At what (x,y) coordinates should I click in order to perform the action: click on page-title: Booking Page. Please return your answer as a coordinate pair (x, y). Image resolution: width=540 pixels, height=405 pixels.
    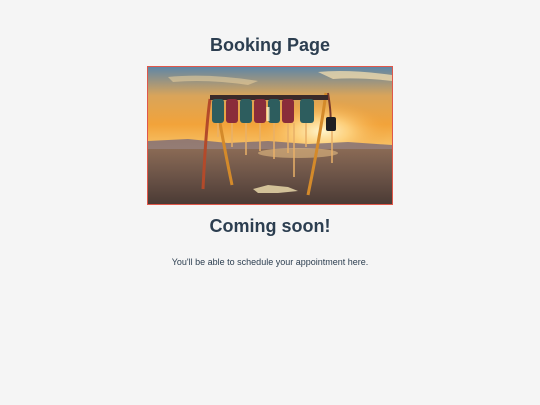
    Looking at the image, I should click on (269, 45).